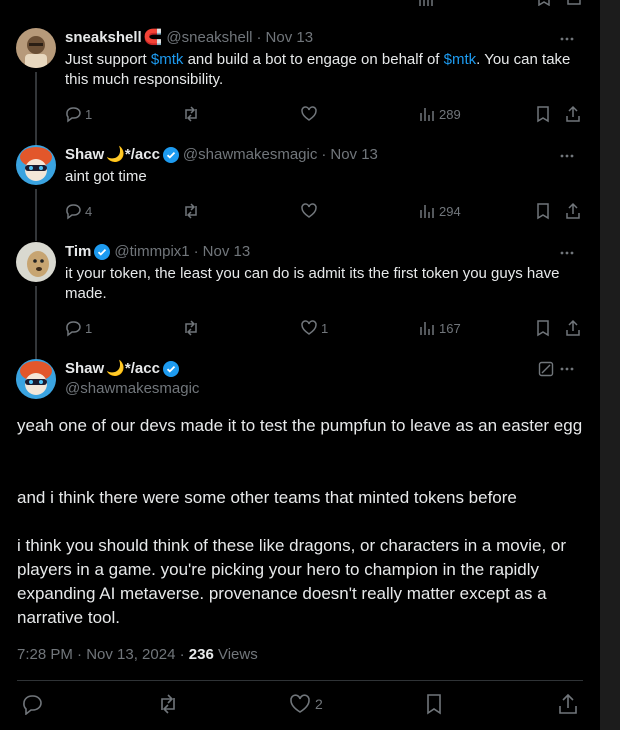 The width and height of the screenshot is (620, 730). I want to click on views-label: Views, so click(235, 654).